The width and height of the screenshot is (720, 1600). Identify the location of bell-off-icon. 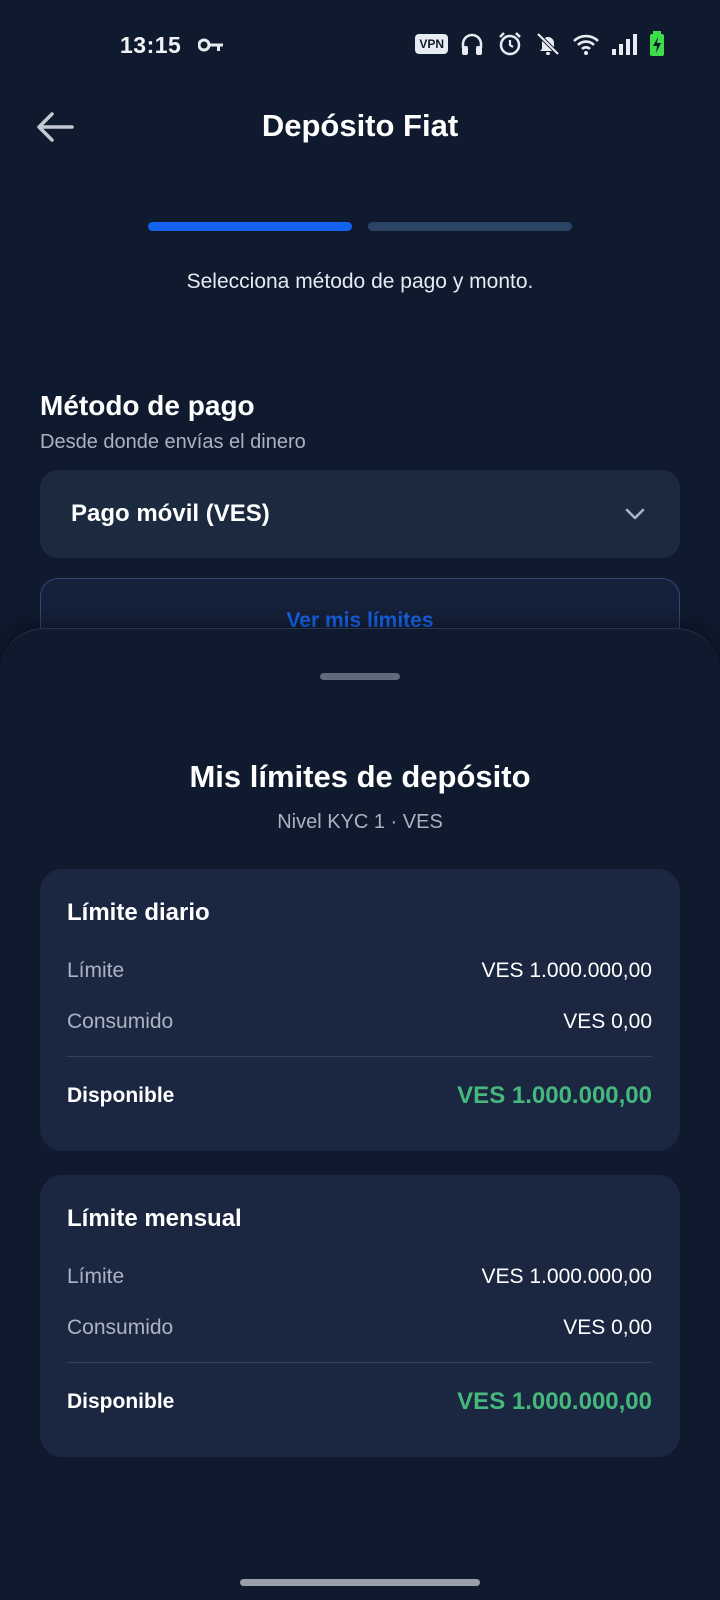
(548, 44).